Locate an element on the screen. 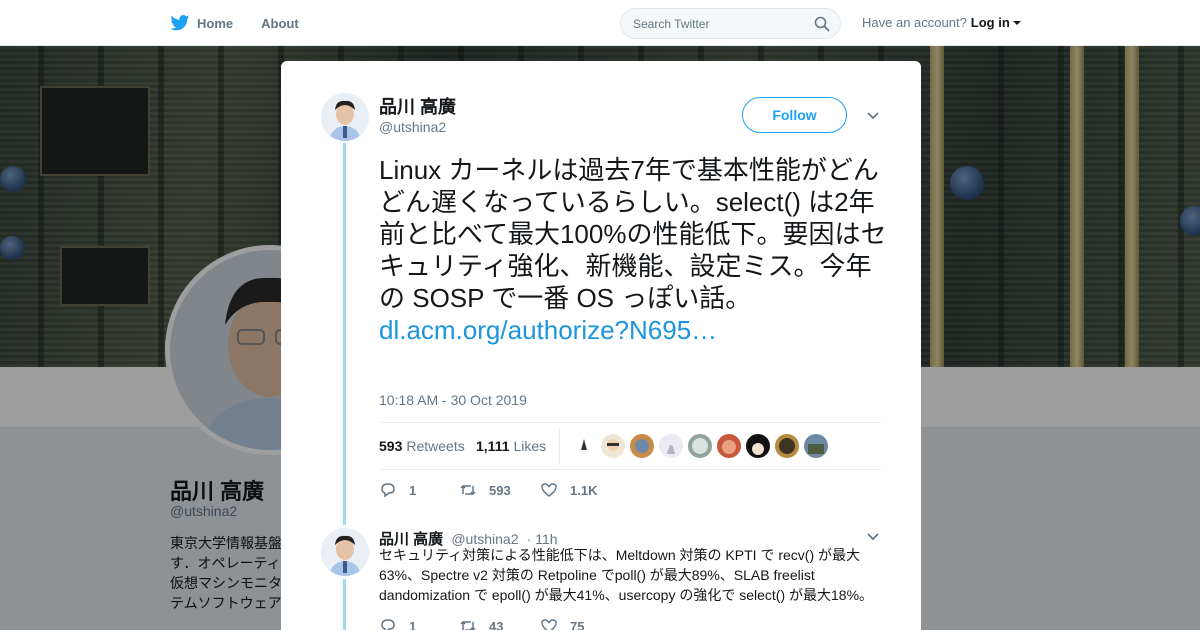  nav-about-label: About is located at coordinates (280, 23).